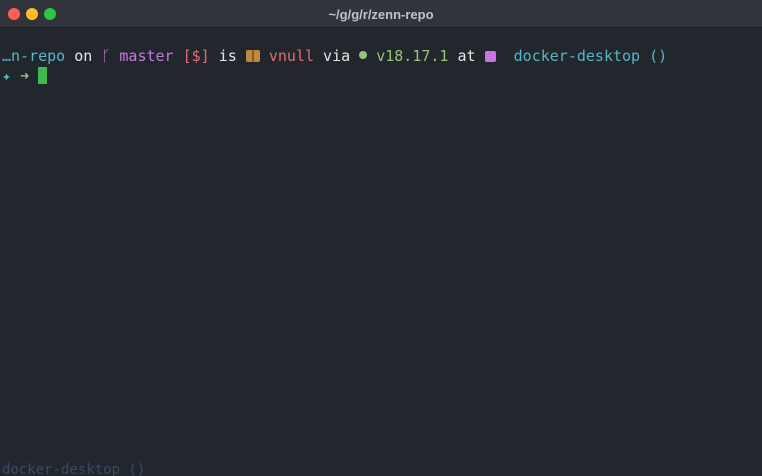 The image size is (762, 476). Describe the element at coordinates (658, 56) in the screenshot. I see `kube-namespace: ()` at that location.